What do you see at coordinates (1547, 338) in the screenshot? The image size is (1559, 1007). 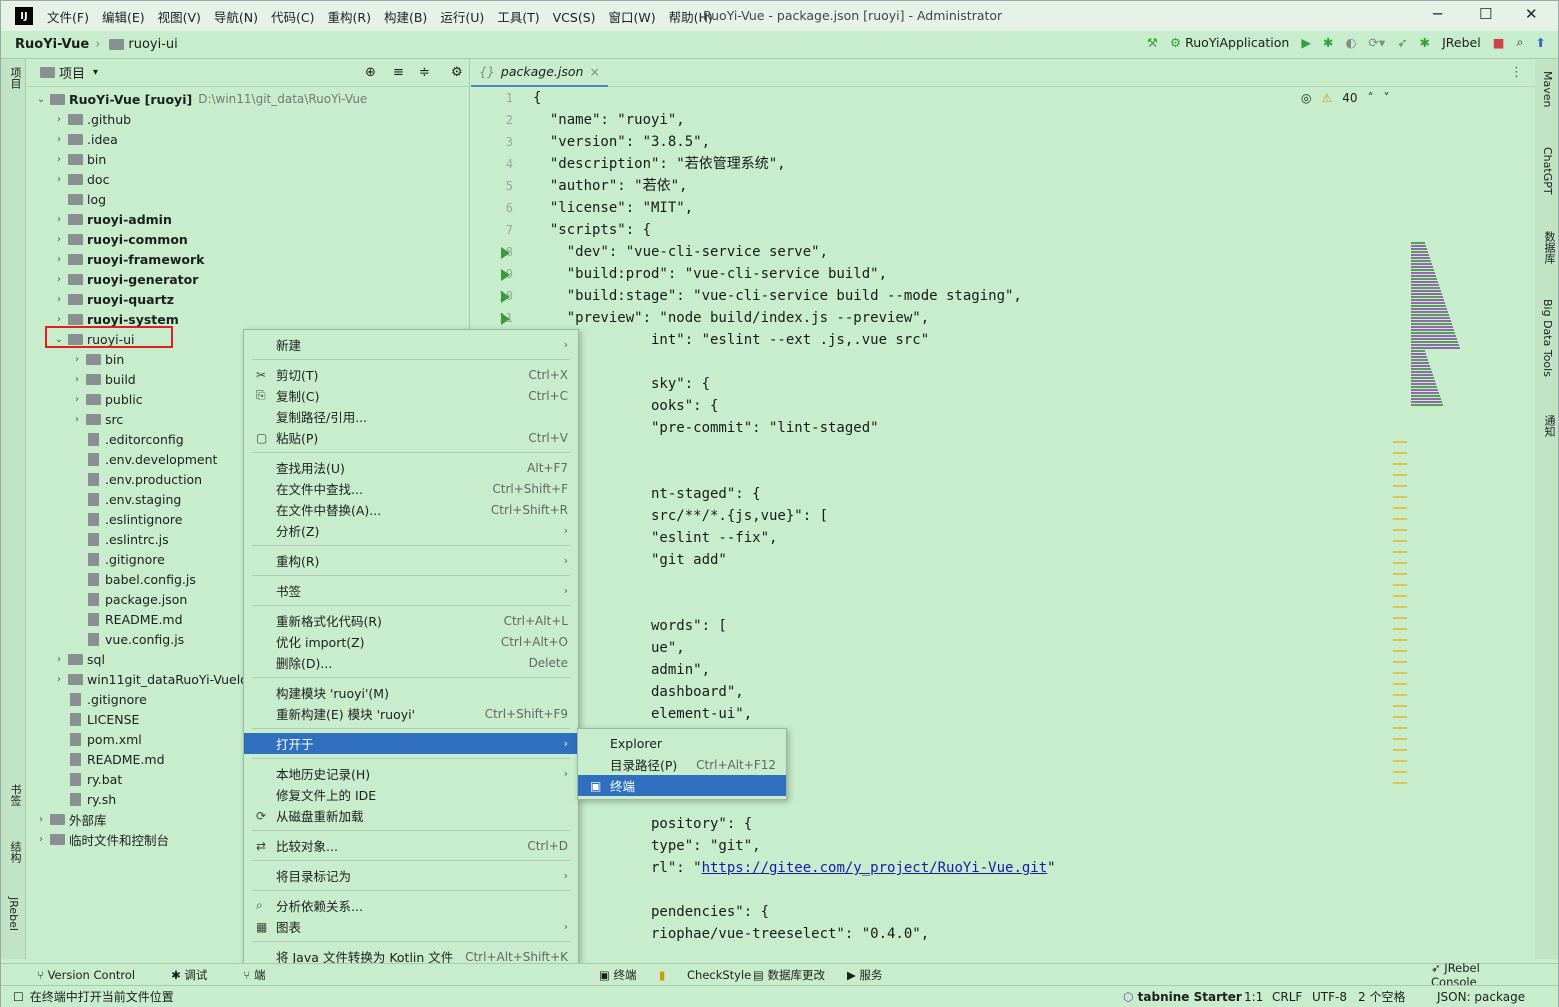 I see `strip-bigdata-tab: Big Data Tools` at bounding box center [1547, 338].